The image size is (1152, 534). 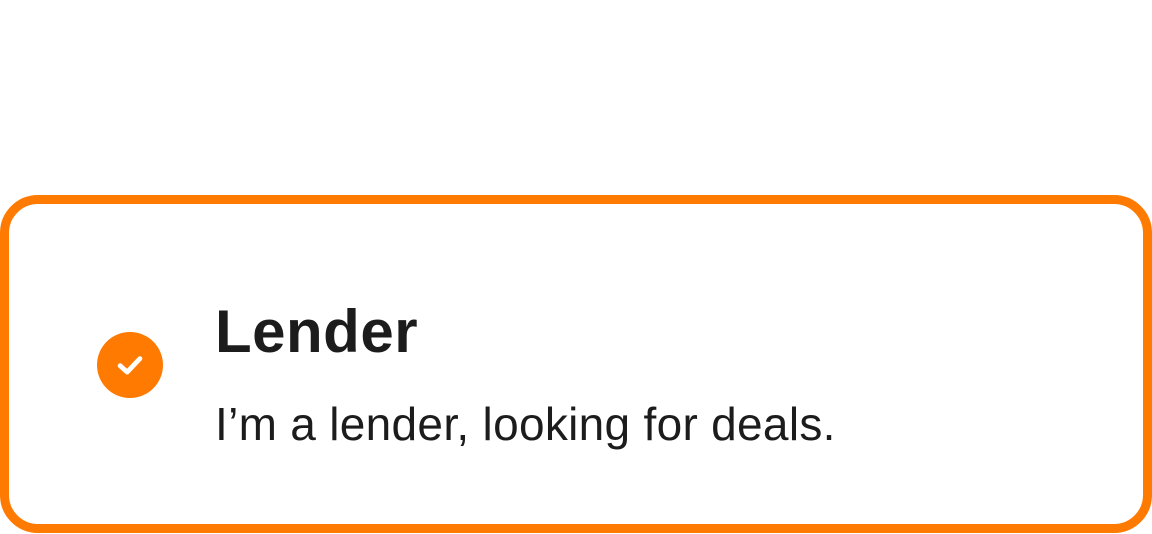 I want to click on option-title: Lender, so click(x=317, y=331).